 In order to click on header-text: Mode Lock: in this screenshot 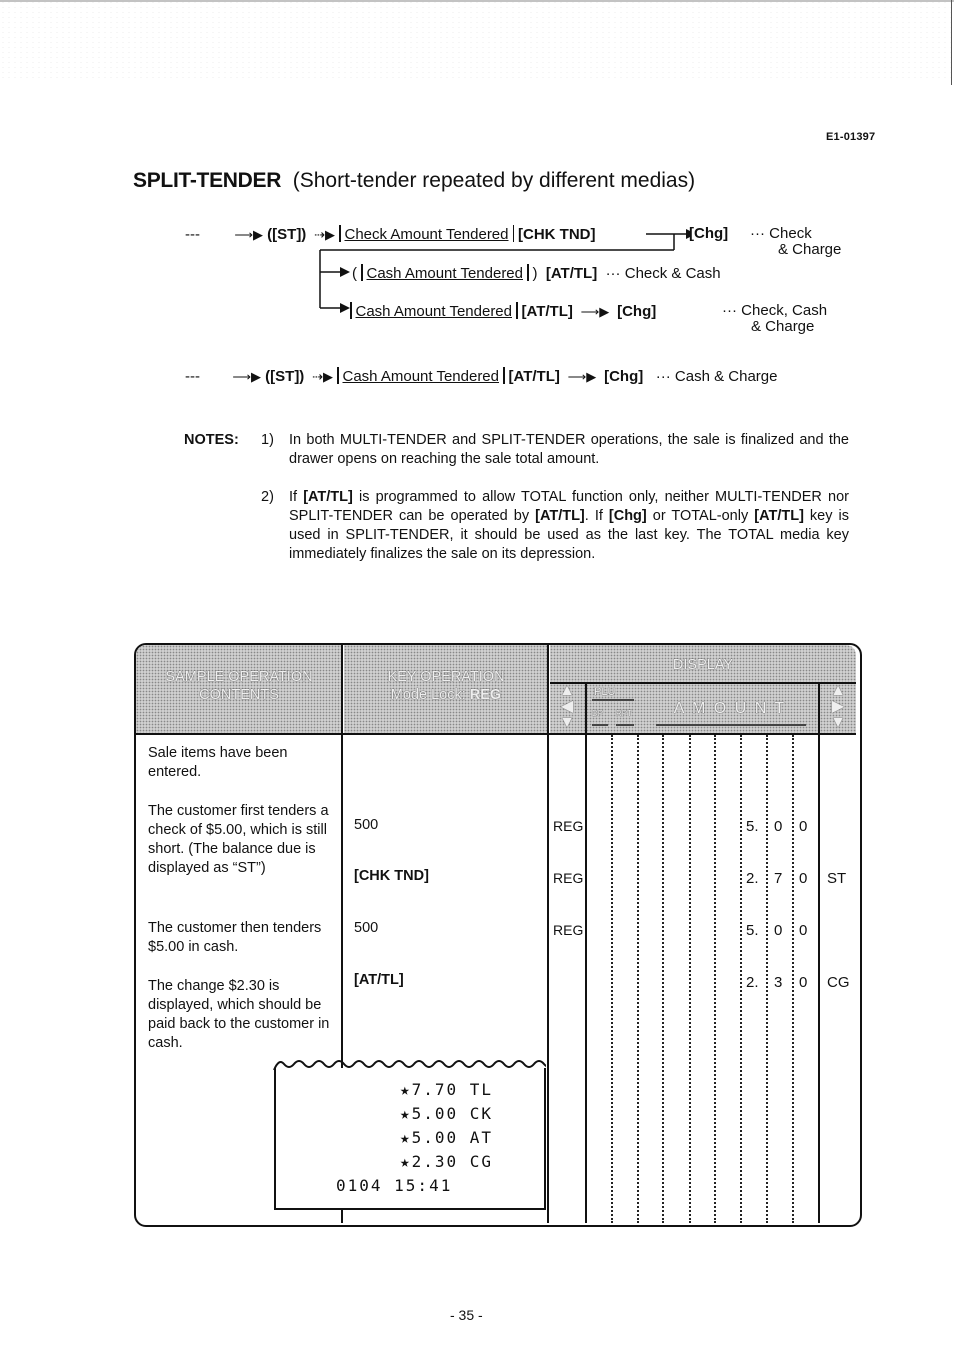, I will do `click(428, 695)`.